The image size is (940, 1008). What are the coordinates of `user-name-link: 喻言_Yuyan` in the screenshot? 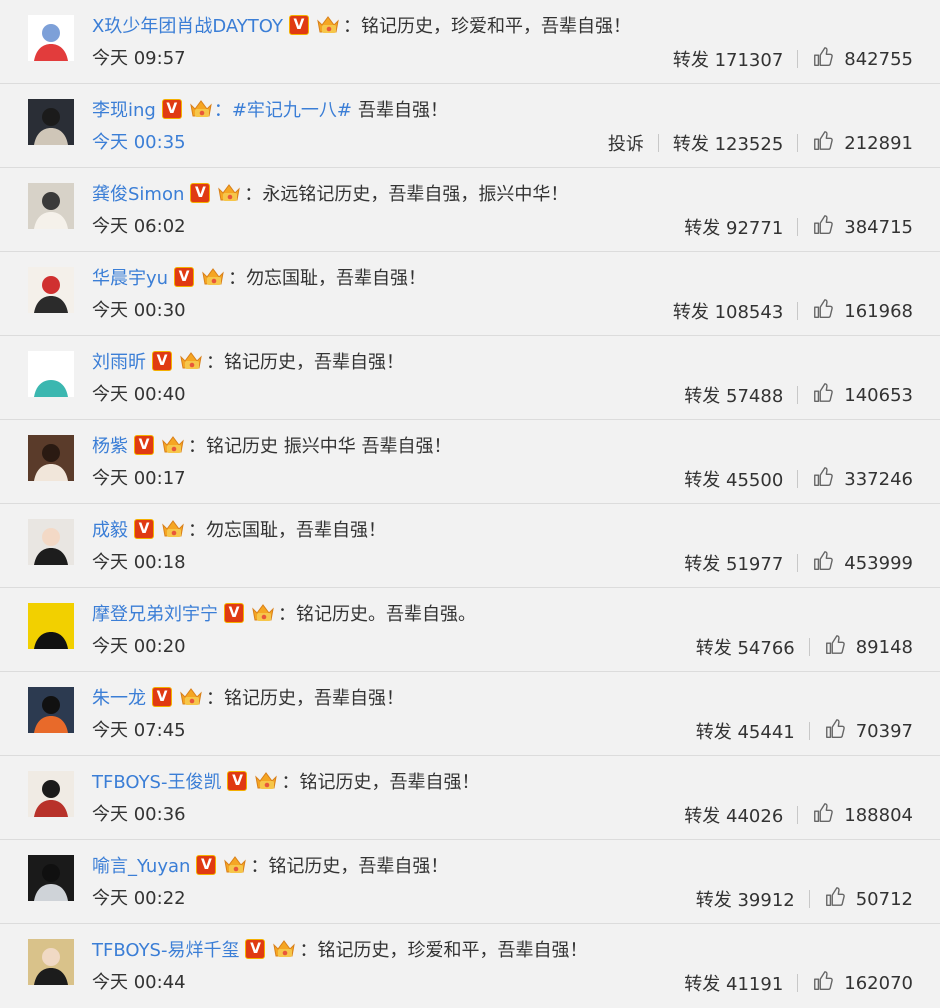 It's located at (141, 865).